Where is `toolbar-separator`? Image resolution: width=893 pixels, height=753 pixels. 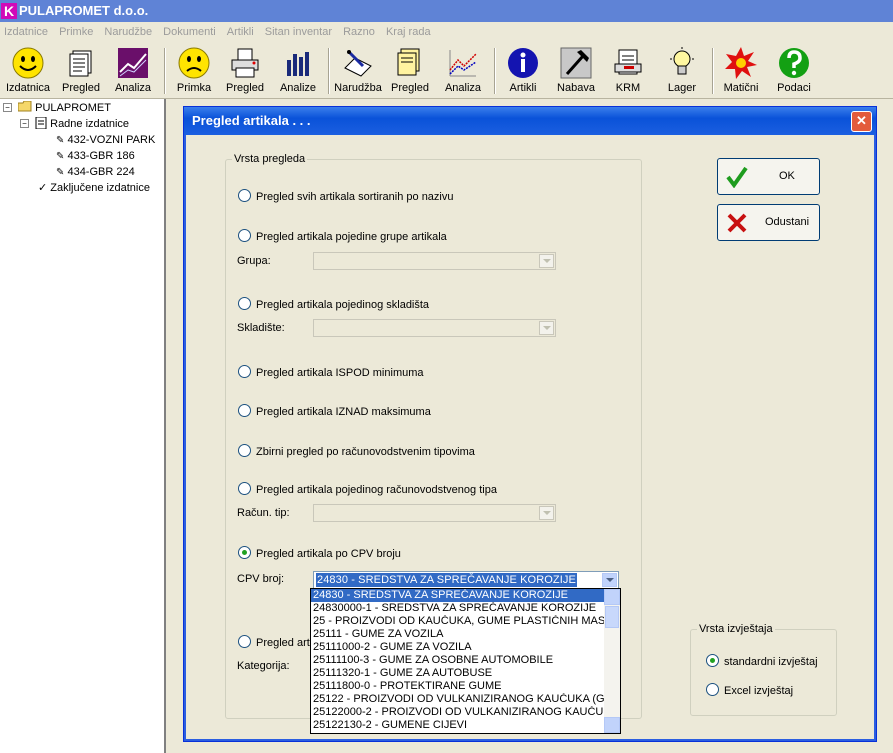 toolbar-separator is located at coordinates (165, 71).